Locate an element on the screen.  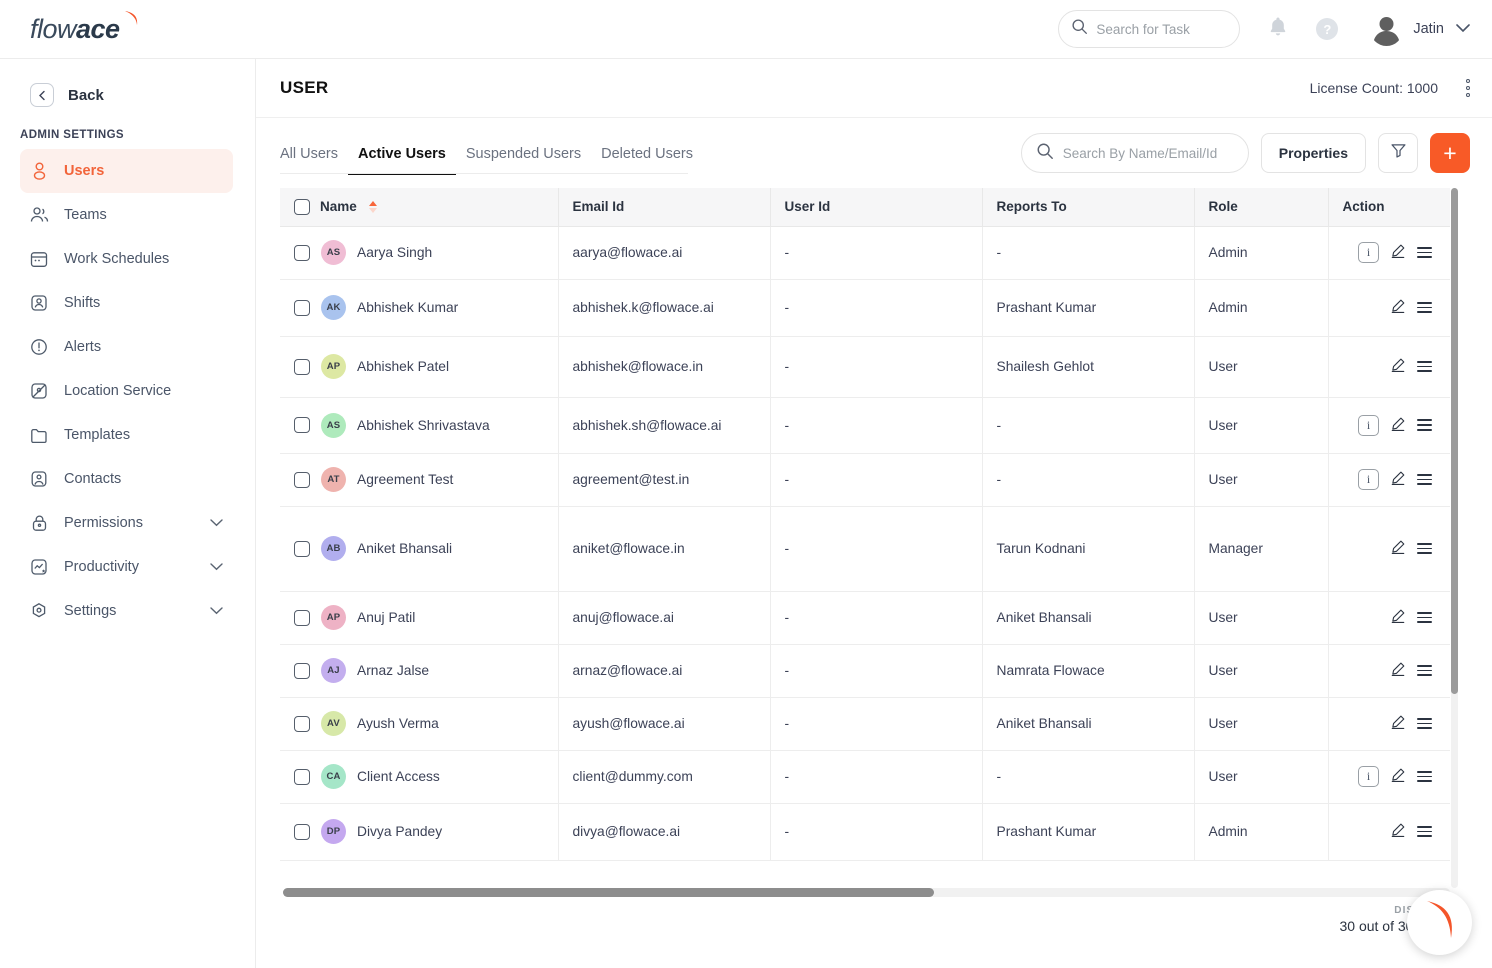
sidebar-item-productivity: Productivity is located at coordinates (126, 567).